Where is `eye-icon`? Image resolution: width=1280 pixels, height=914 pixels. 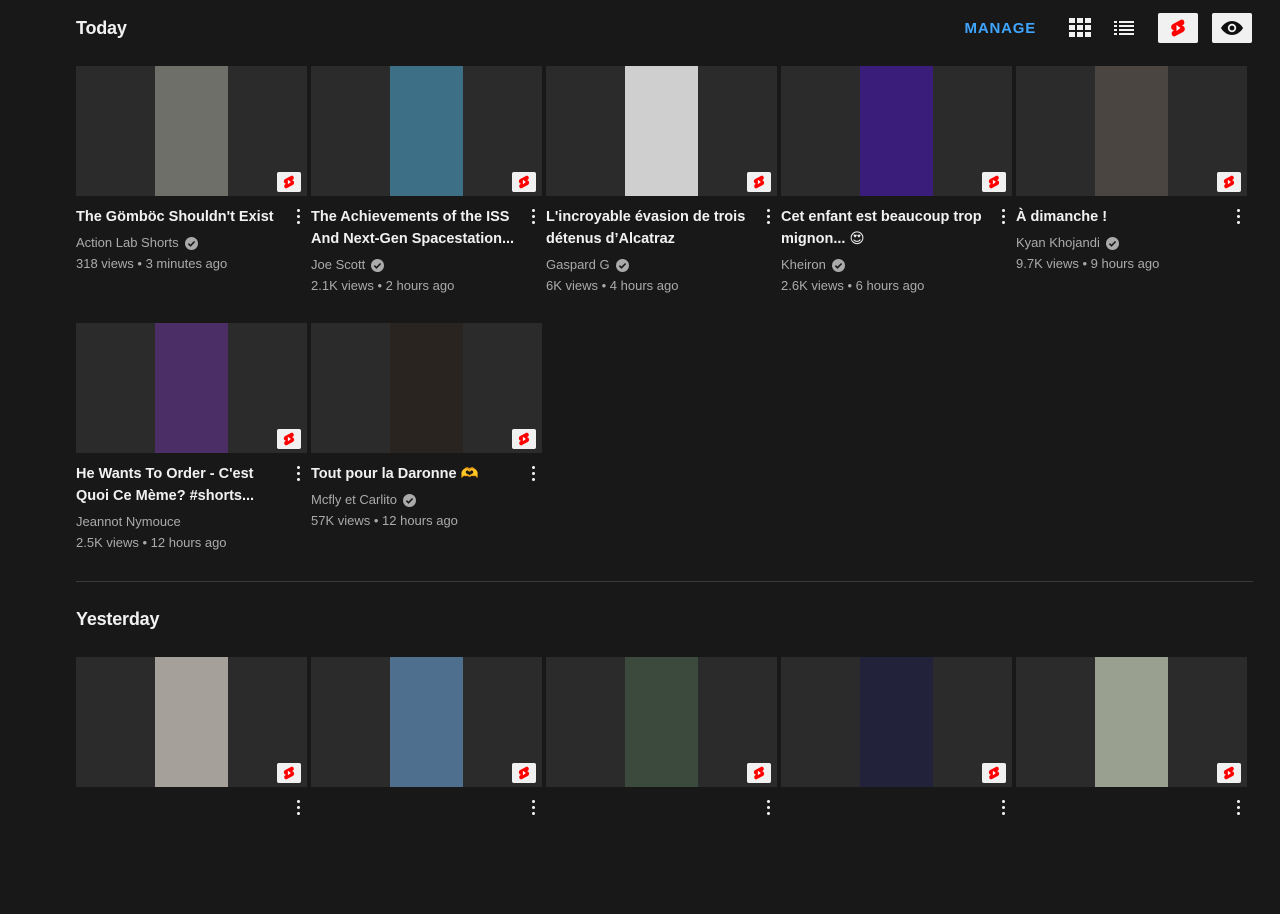
eye-icon is located at coordinates (1232, 28).